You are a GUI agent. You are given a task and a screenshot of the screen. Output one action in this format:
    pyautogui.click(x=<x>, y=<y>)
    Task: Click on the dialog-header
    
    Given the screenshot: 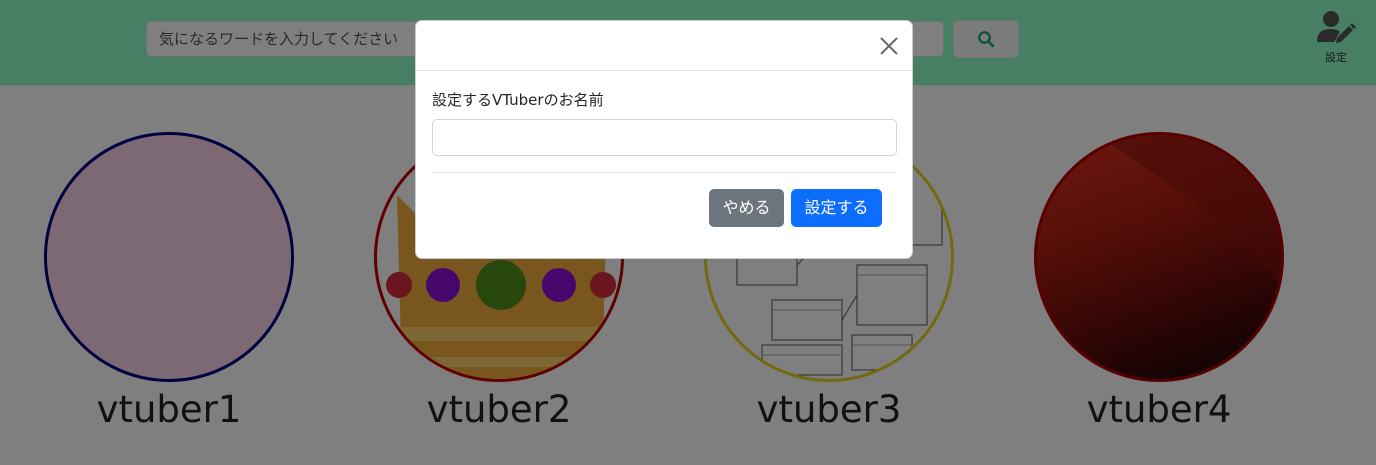 What is the action you would take?
    pyautogui.click(x=664, y=46)
    